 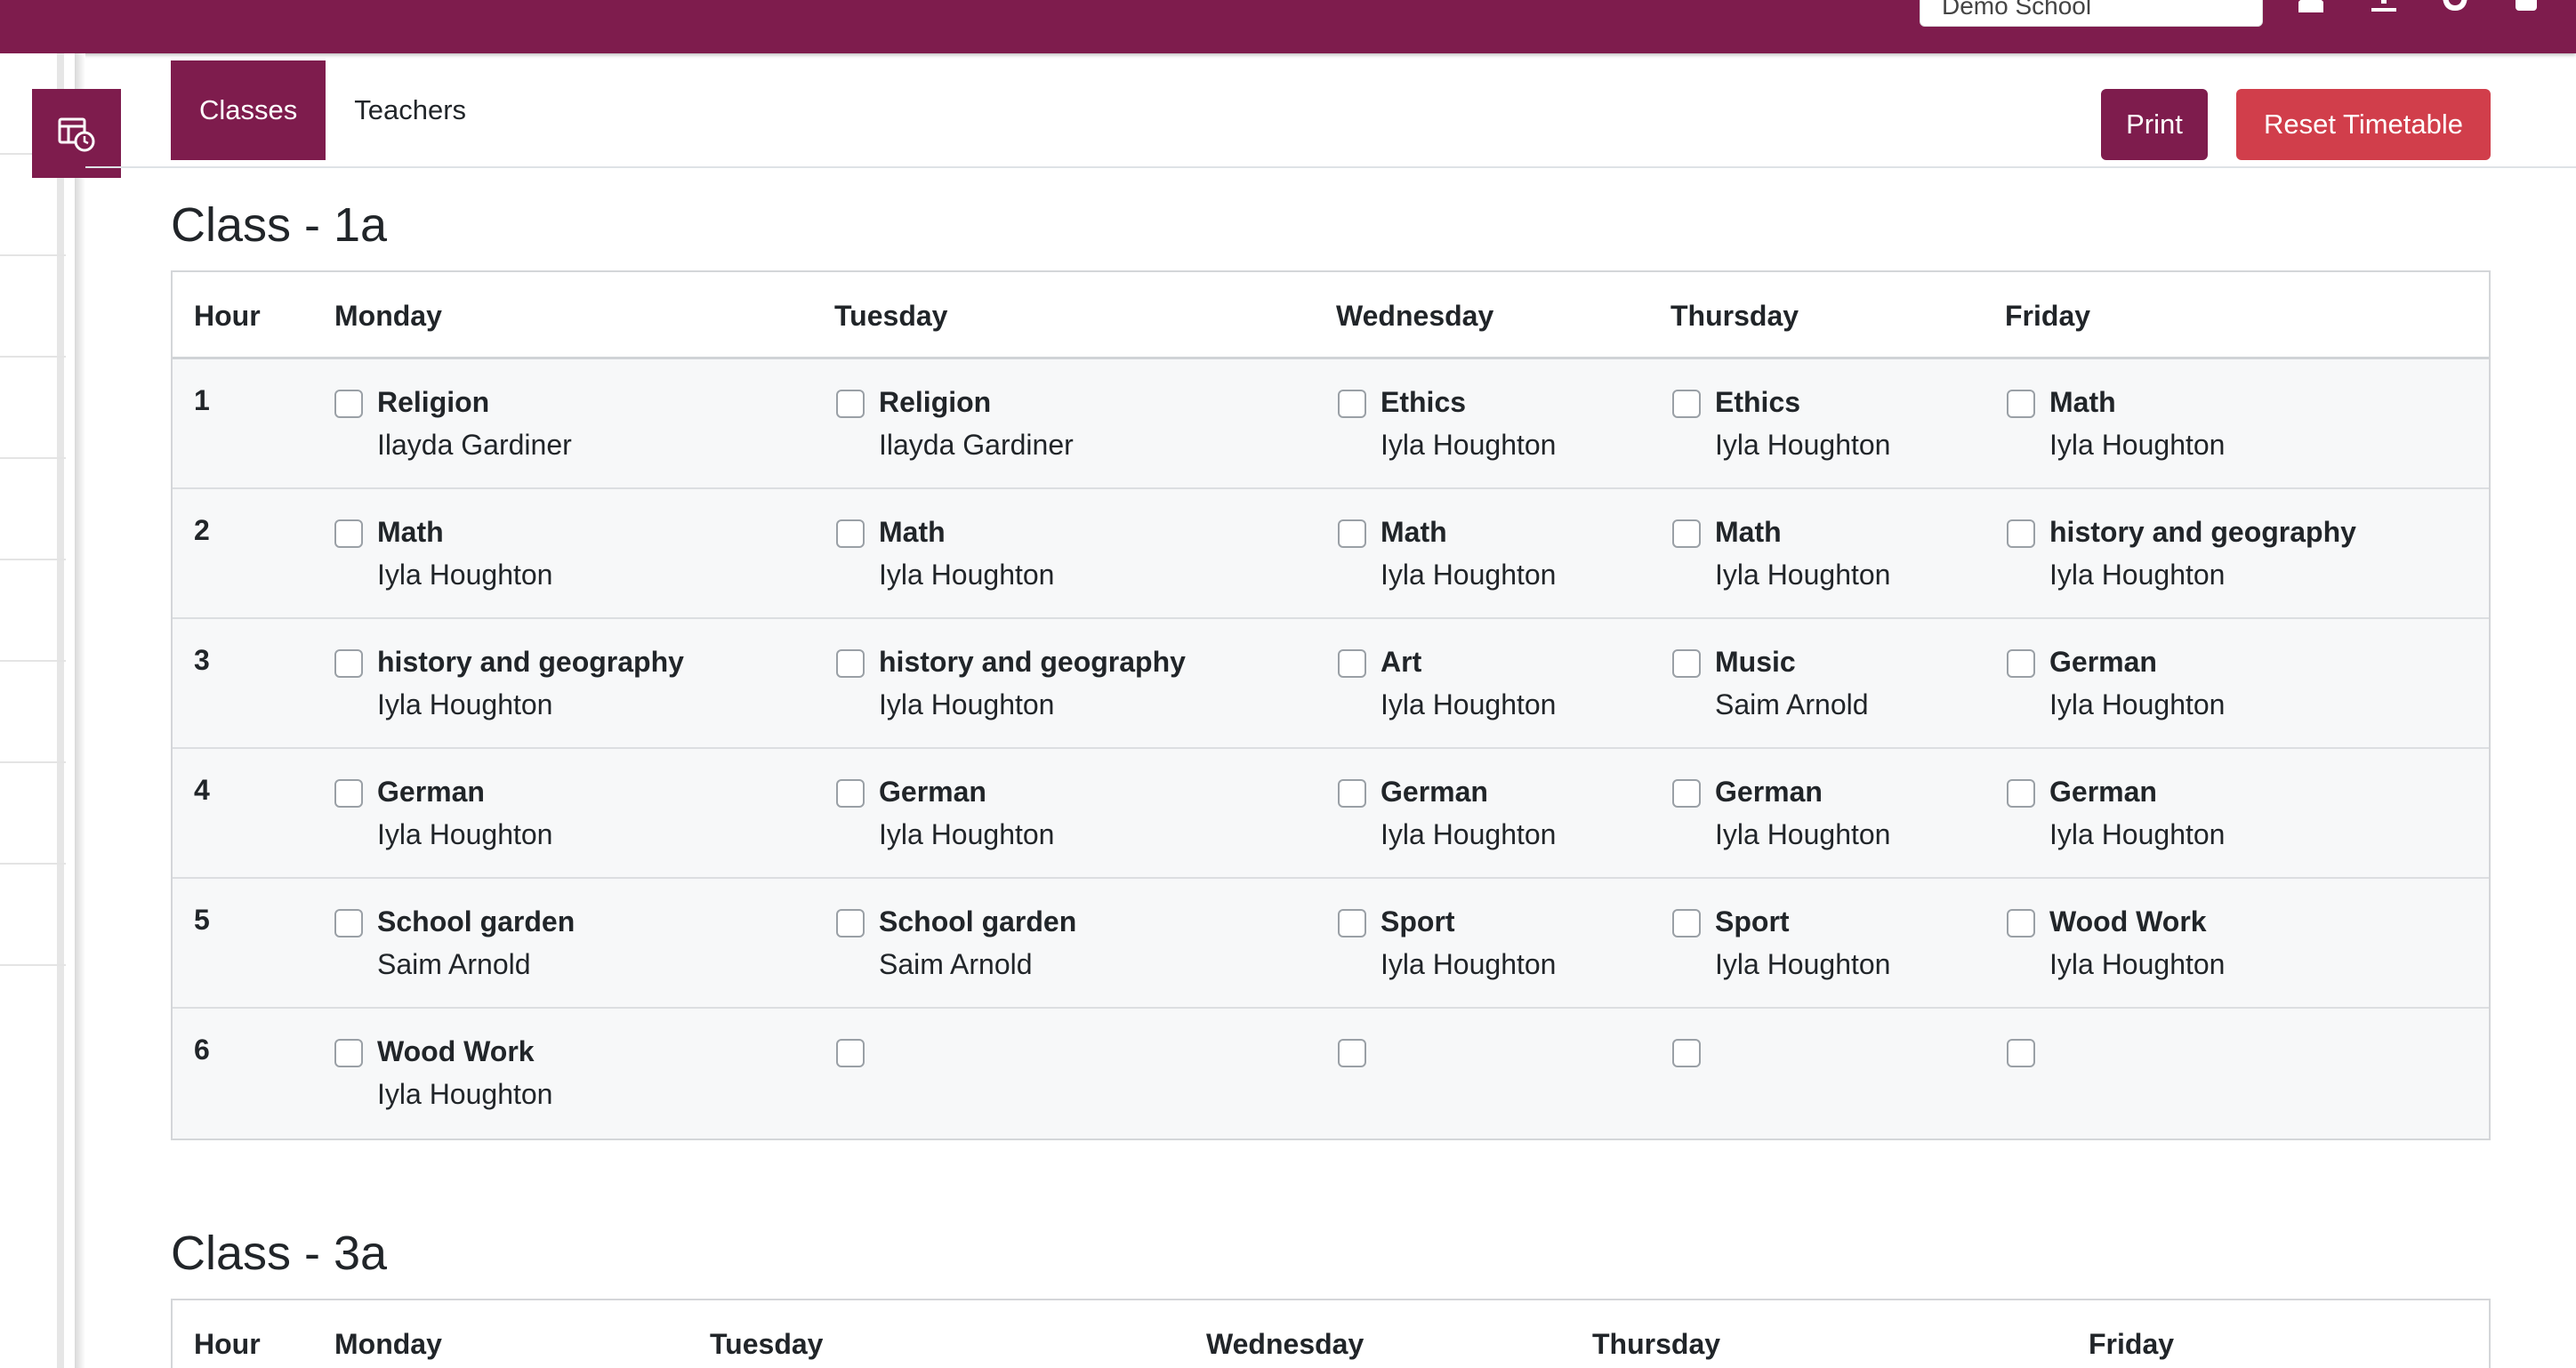 I want to click on github-icon, so click(x=2455, y=6).